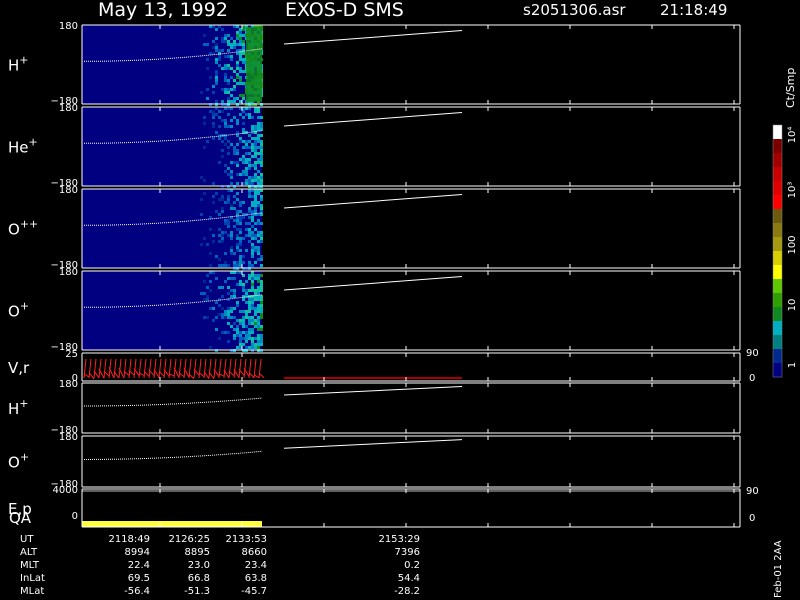 Image resolution: width=800 pixels, height=600 pixels. Describe the element at coordinates (792, 305) in the screenshot. I see `colorbar-tick-label: 10` at that location.